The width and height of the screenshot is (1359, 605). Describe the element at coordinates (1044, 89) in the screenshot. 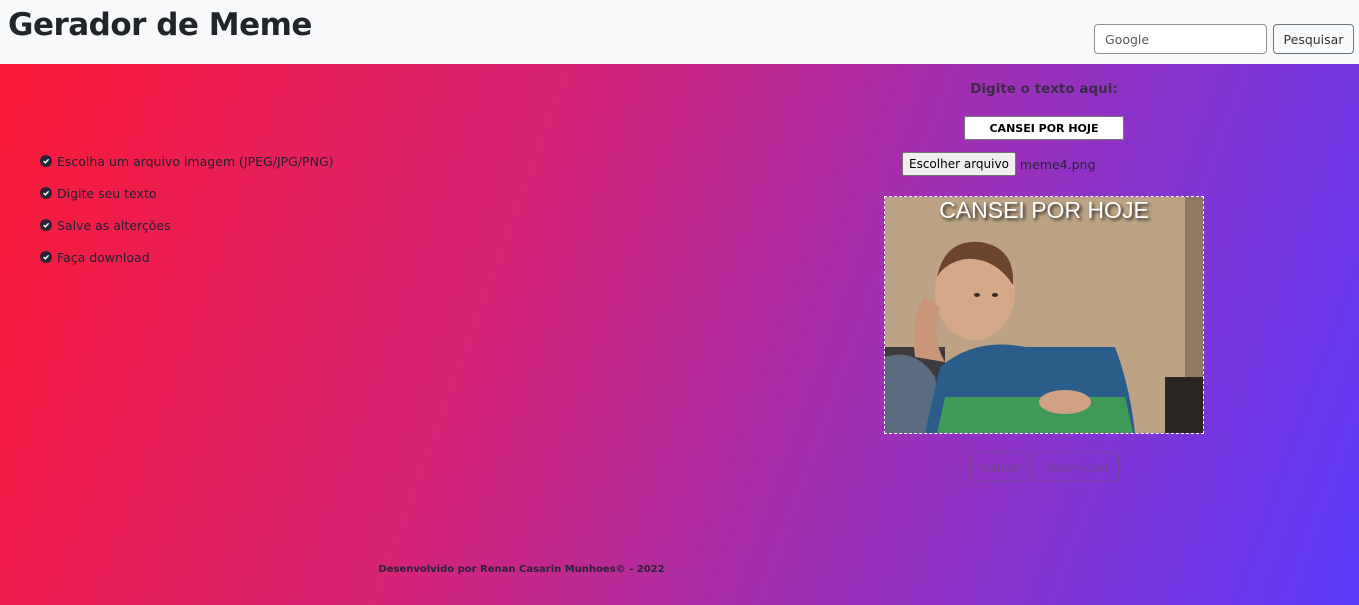

I see `text-prompt-label: Digite o texto aqui:` at that location.